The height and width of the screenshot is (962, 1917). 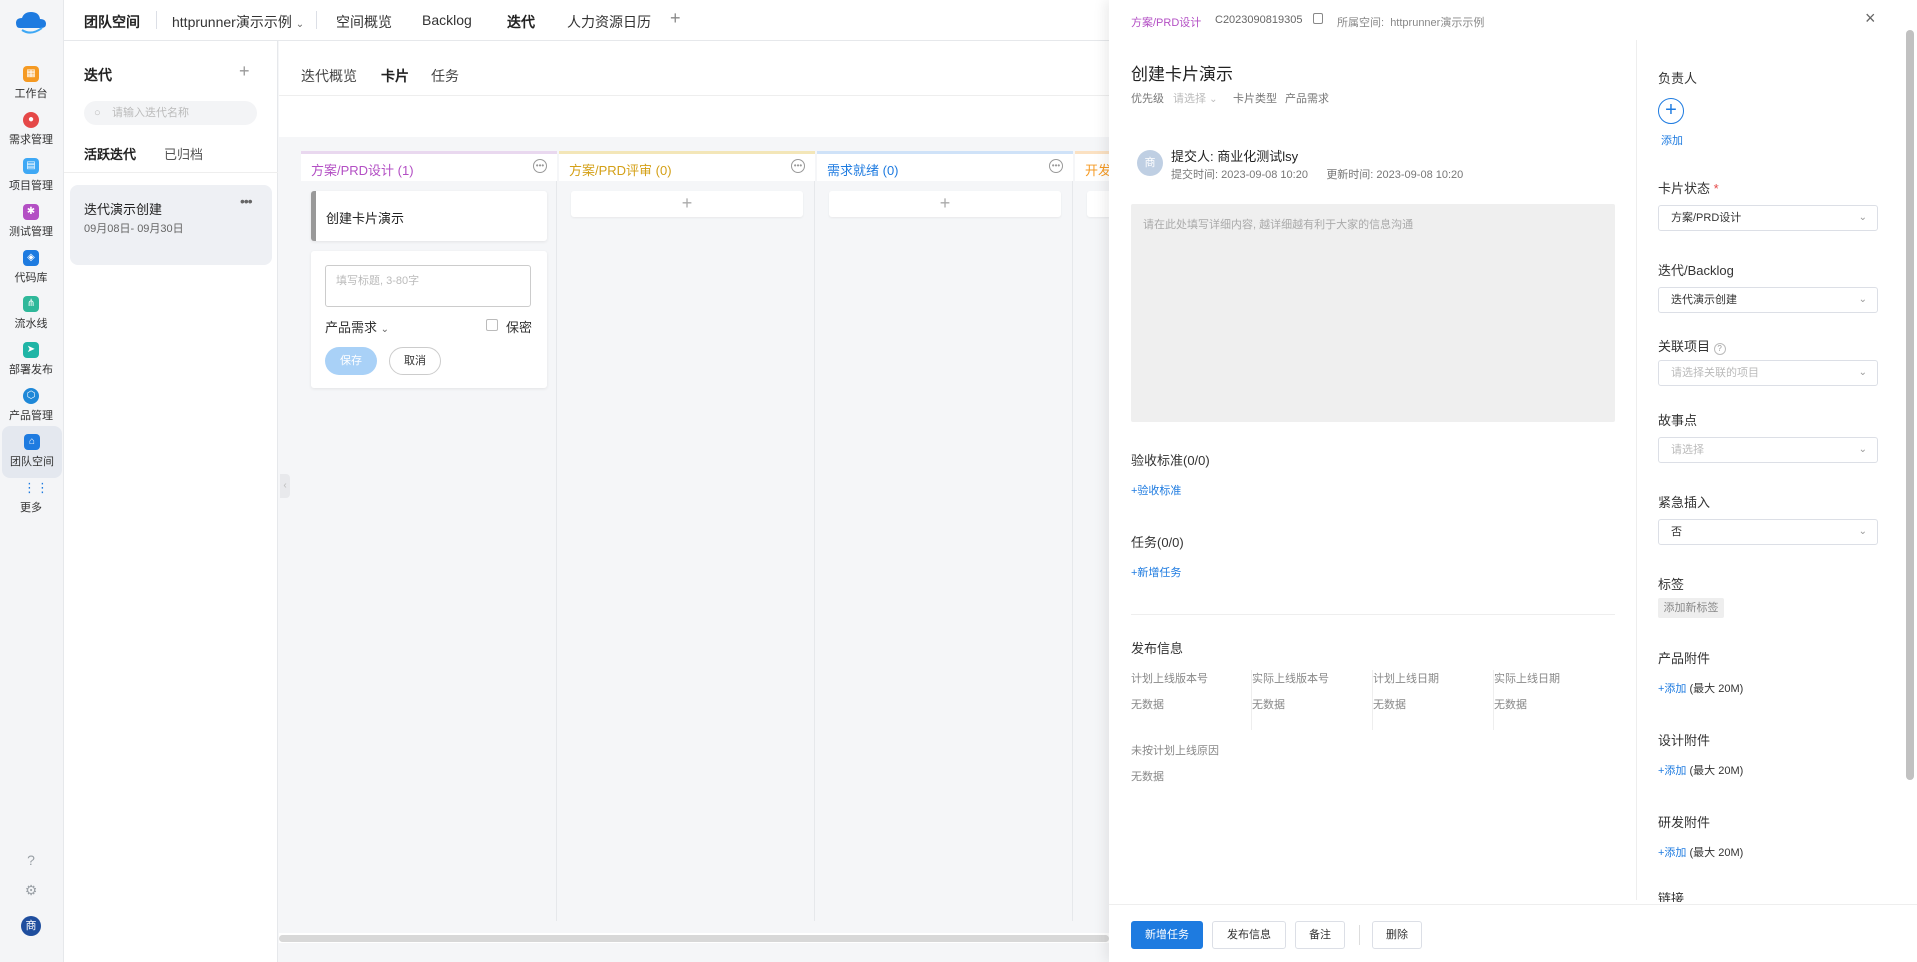 What do you see at coordinates (1156, 490) in the screenshot?
I see `add-acceptance-link: +验收标准` at bounding box center [1156, 490].